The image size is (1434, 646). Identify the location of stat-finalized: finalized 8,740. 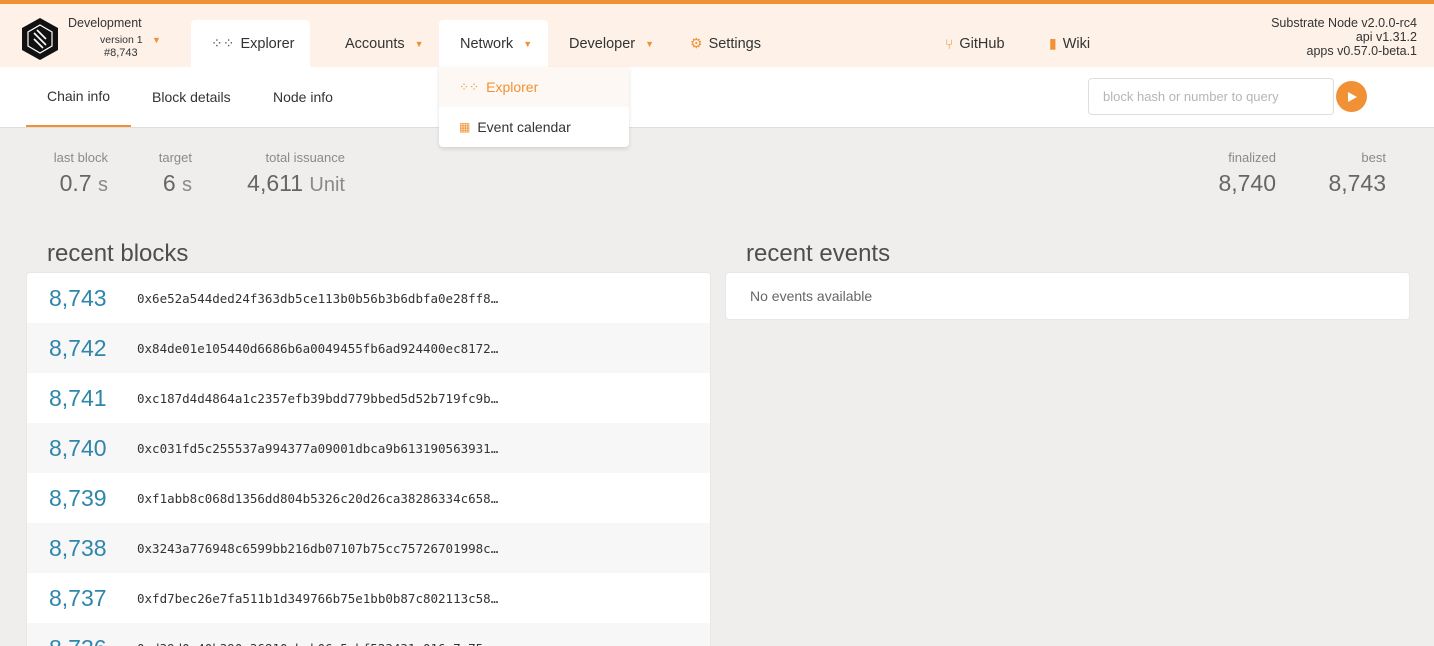
(1238, 173).